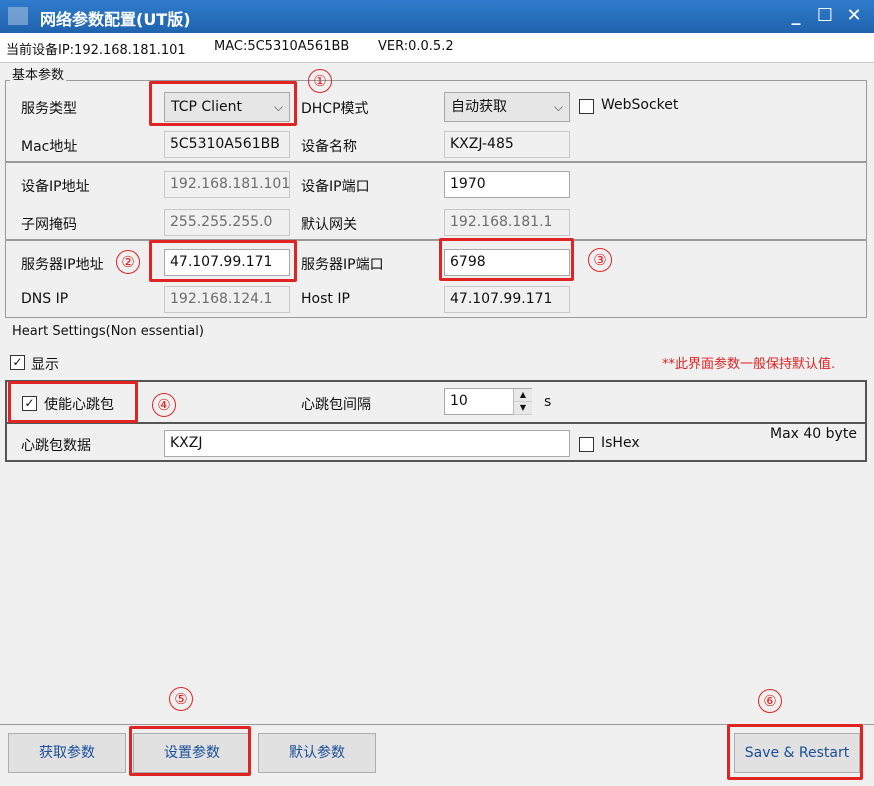 The width and height of the screenshot is (874, 786). I want to click on window-title: 网络参数配置(UT版), so click(115, 19).